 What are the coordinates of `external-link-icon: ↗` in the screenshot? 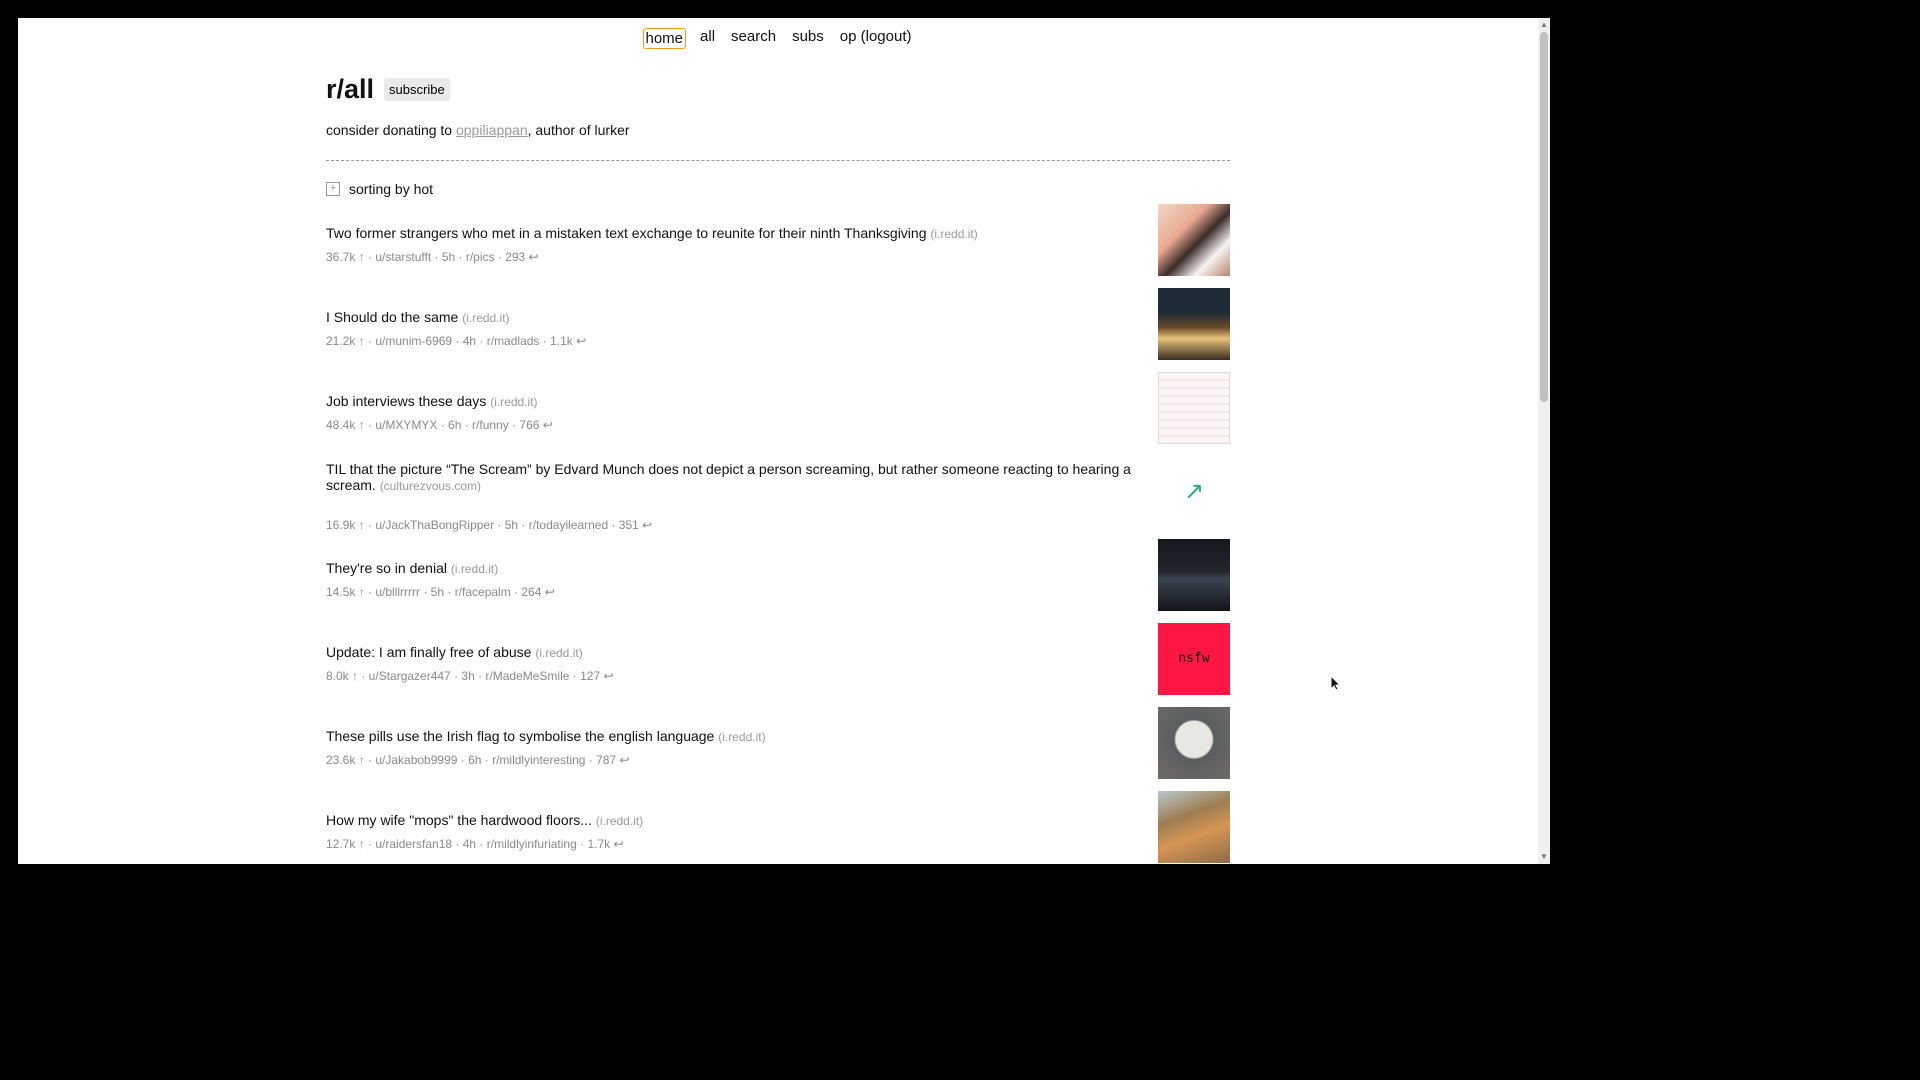 It's located at (1194, 492).